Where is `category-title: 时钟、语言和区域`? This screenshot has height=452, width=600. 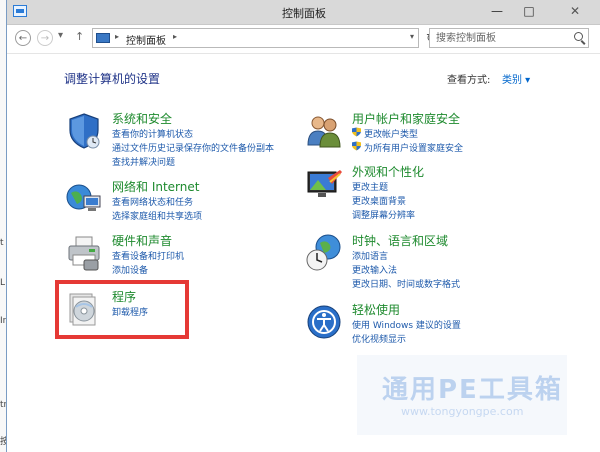 category-title: 时钟、语言和区域 is located at coordinates (400, 240).